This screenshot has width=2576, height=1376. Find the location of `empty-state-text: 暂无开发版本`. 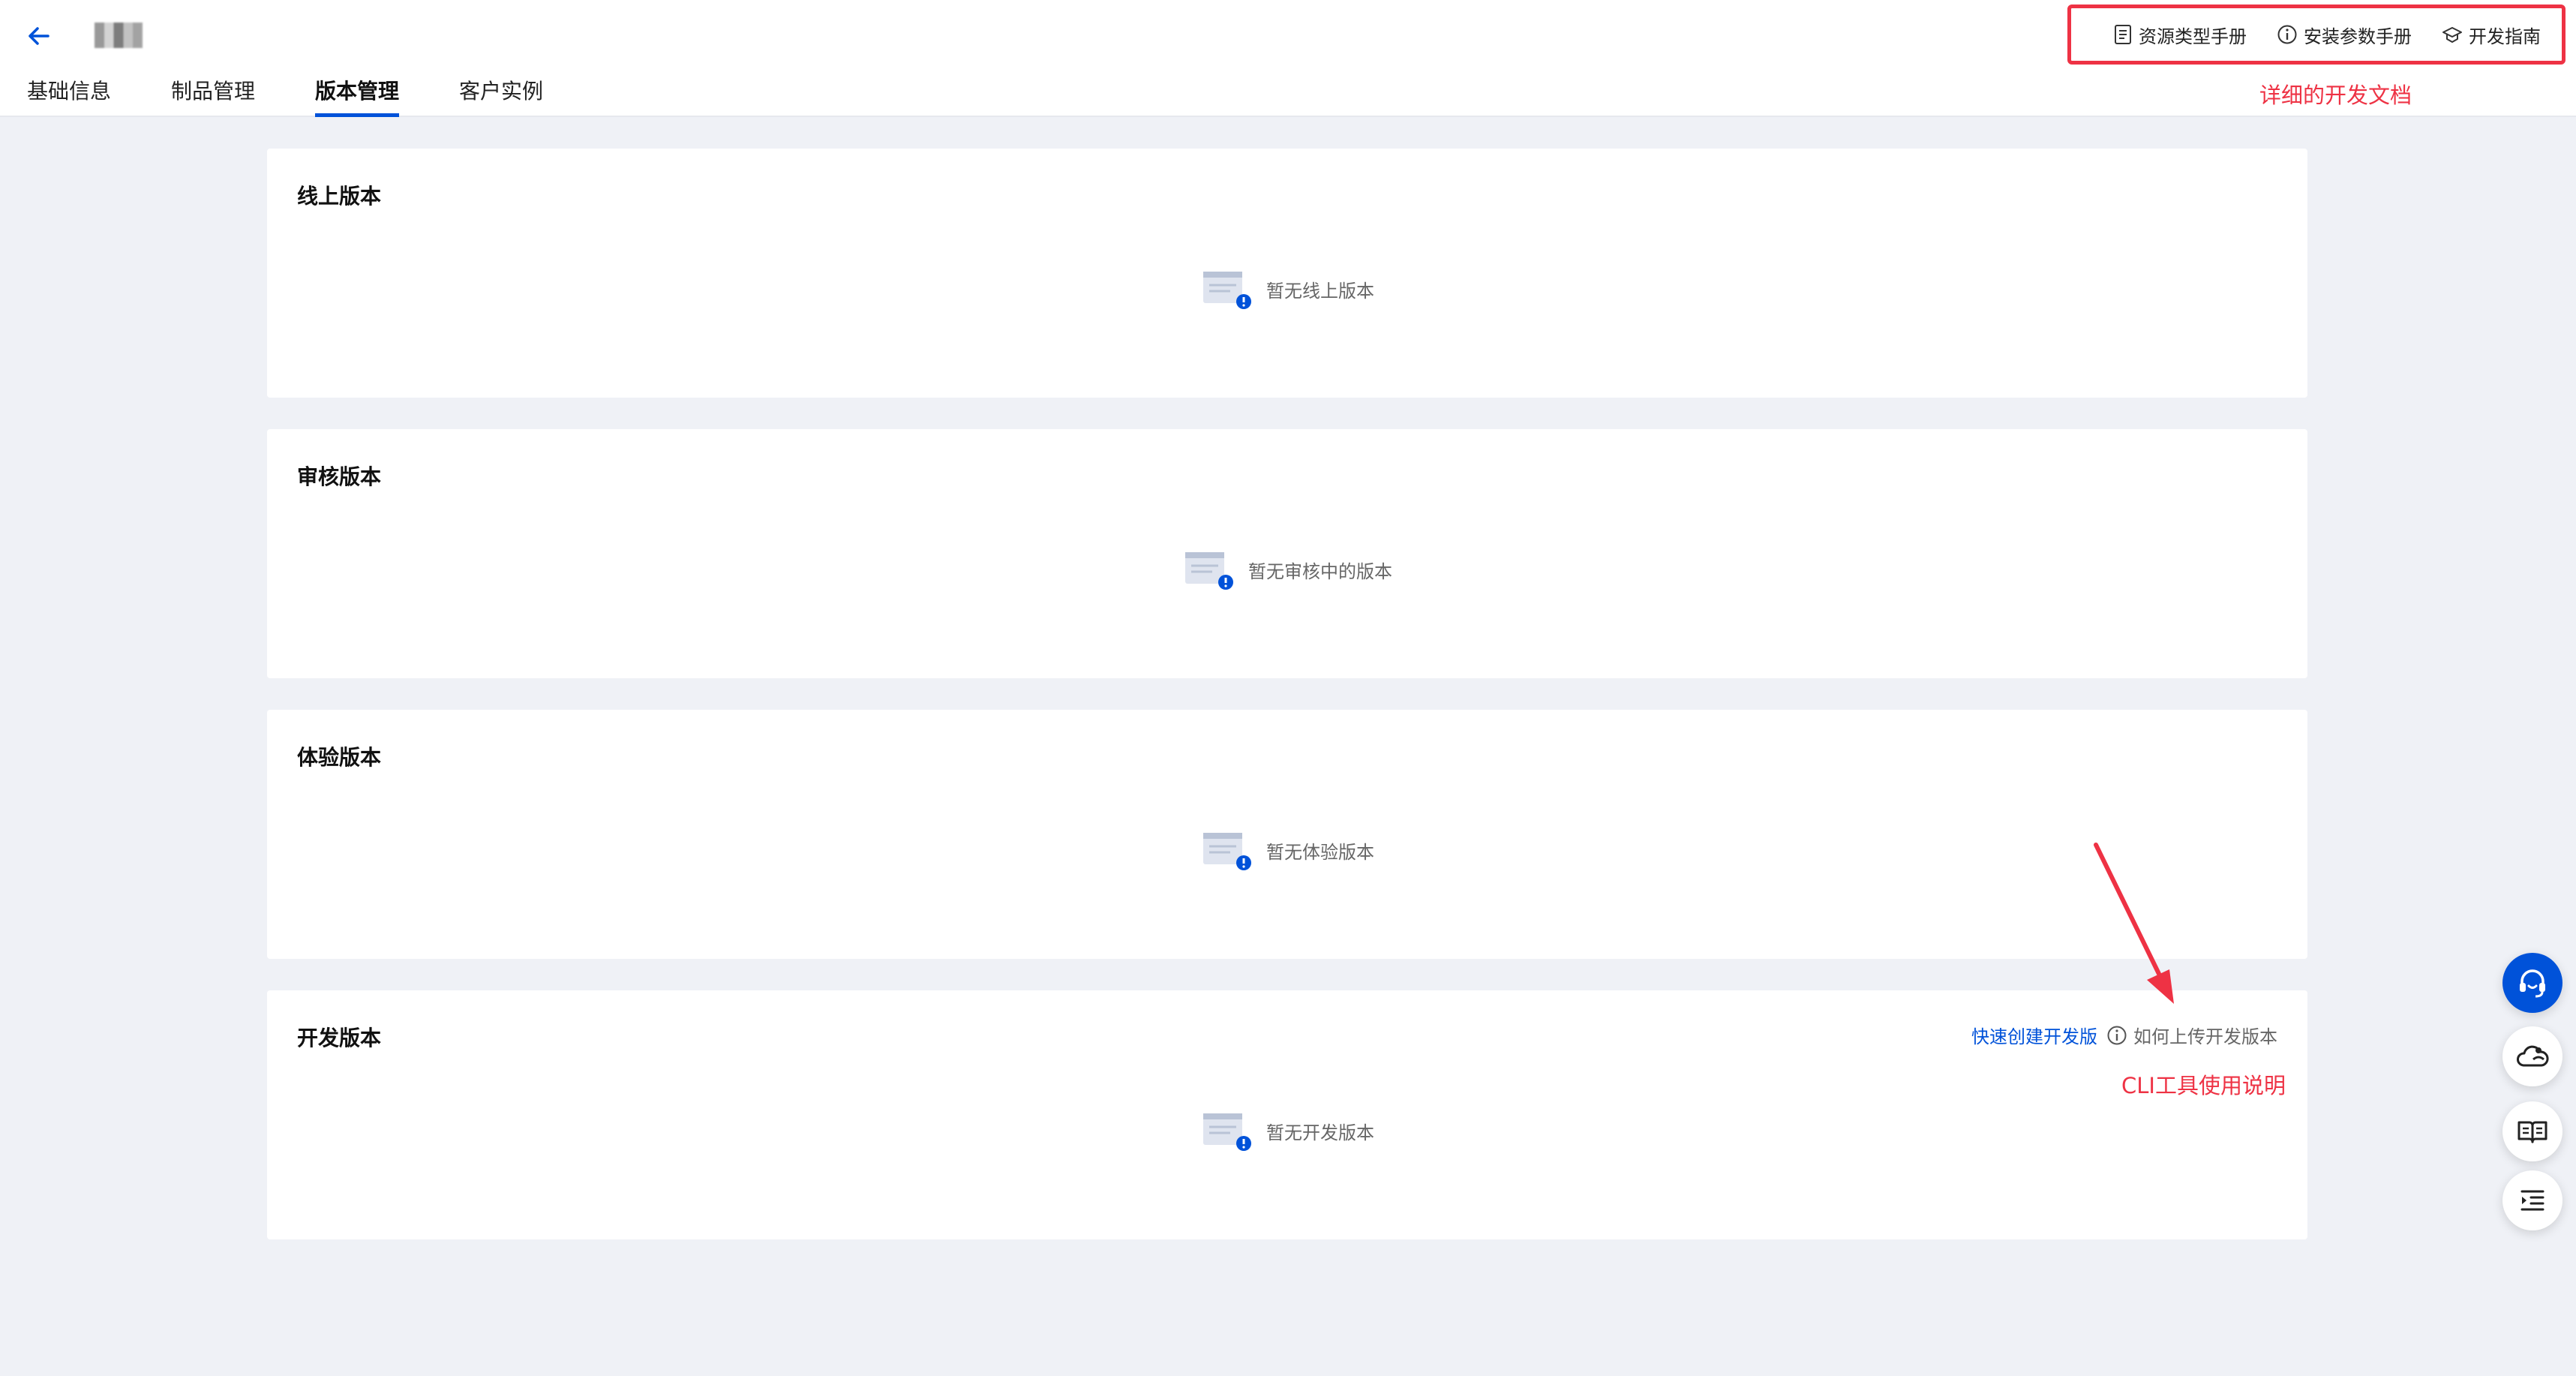

empty-state-text: 暂无开发版本 is located at coordinates (1320, 1132).